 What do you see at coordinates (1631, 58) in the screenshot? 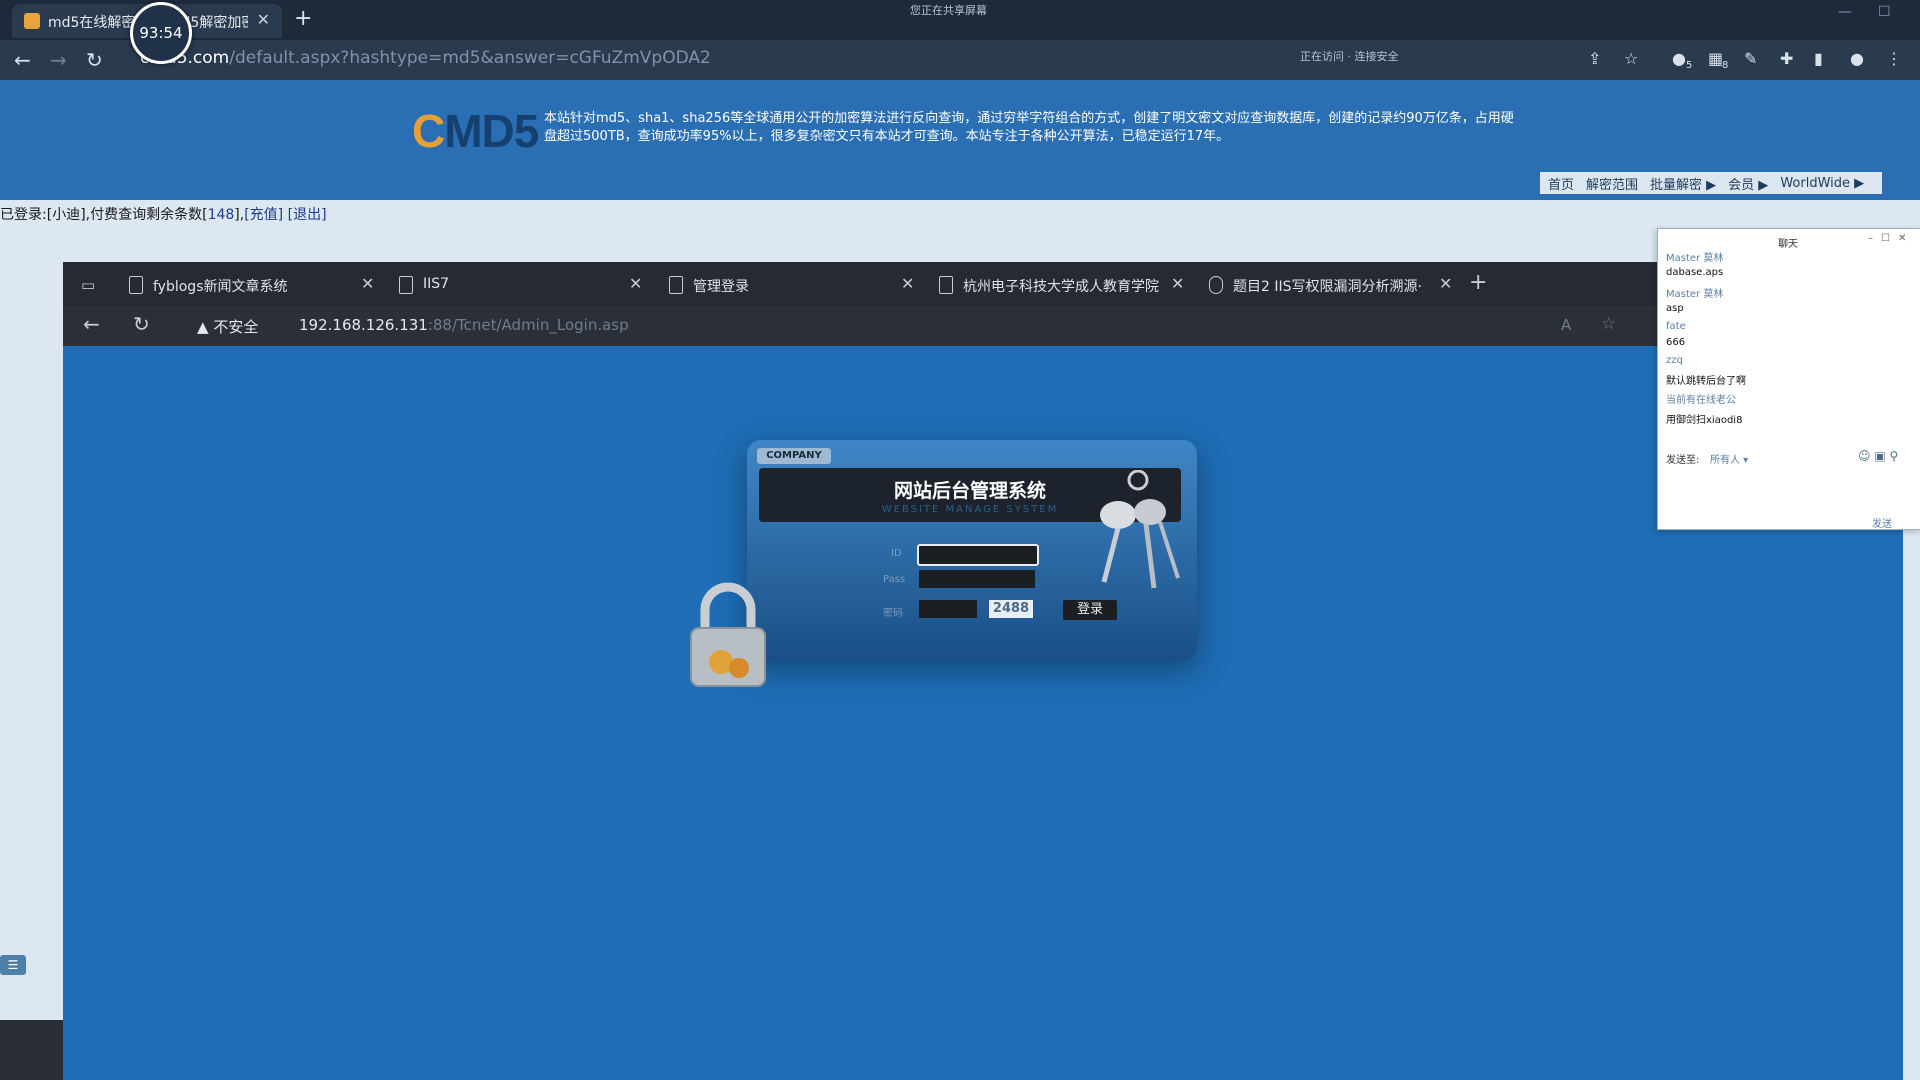
I see `bookmark-star-icon: ☆` at bounding box center [1631, 58].